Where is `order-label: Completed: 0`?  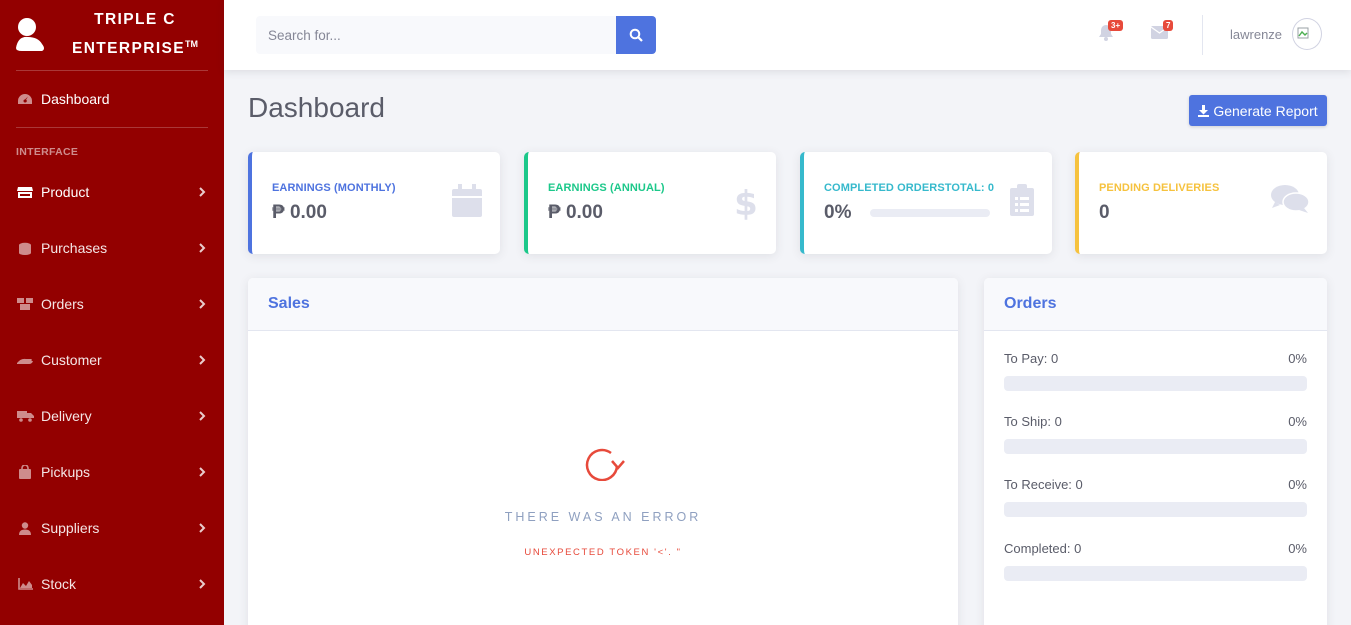
order-label: Completed: 0 is located at coordinates (1043, 548).